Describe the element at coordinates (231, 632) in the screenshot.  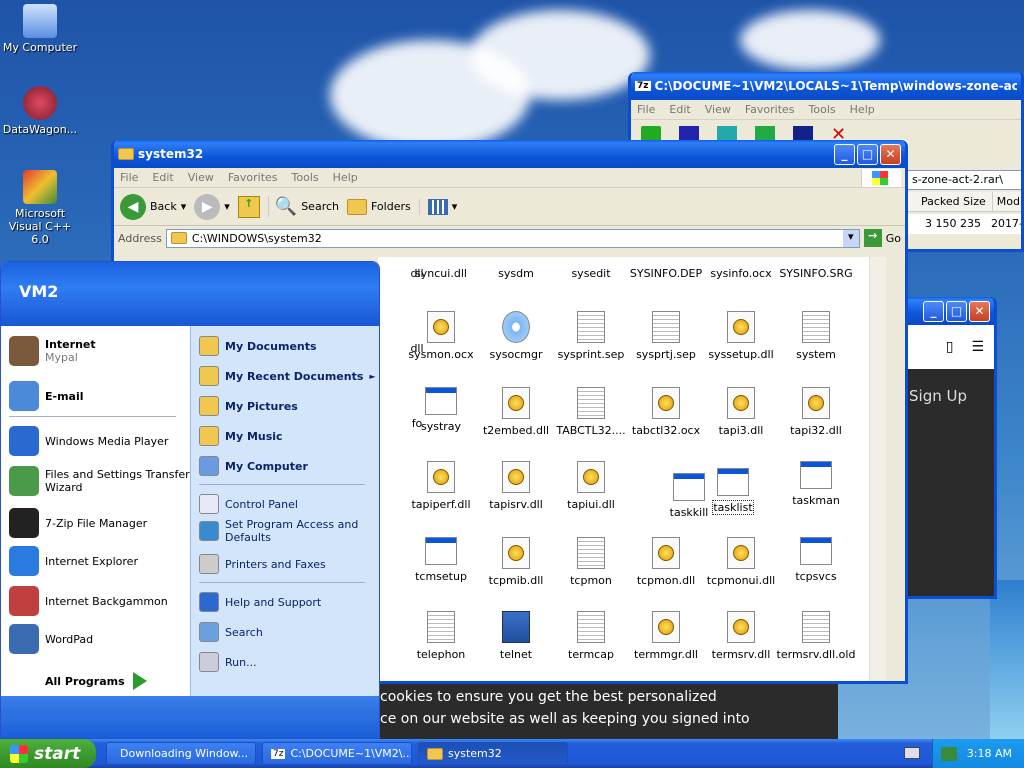
I see `start-menu-place: Search` at that location.